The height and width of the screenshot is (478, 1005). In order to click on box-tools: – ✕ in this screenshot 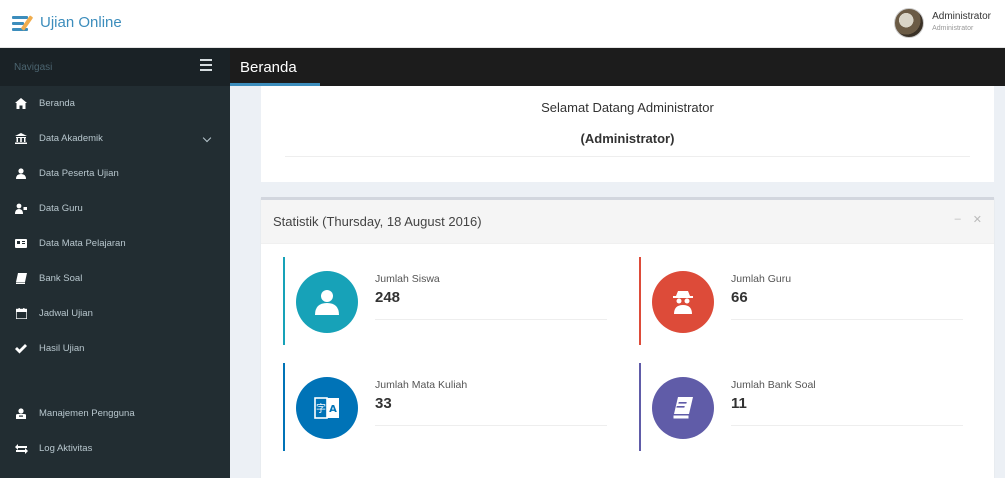, I will do `click(968, 219)`.